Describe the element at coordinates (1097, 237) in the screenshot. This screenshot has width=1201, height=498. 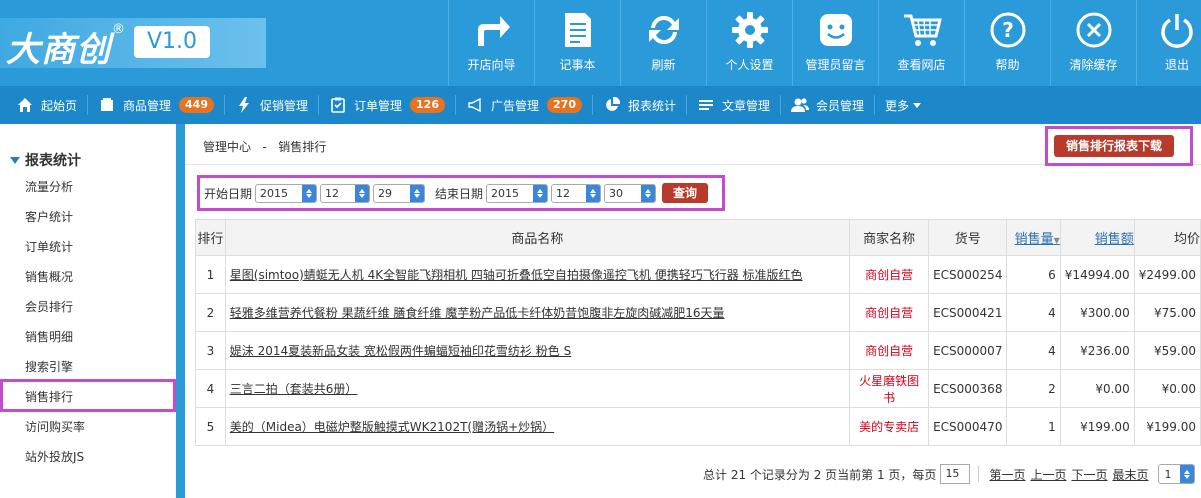
I see `col-sales-amount-sort: 销售额` at that location.